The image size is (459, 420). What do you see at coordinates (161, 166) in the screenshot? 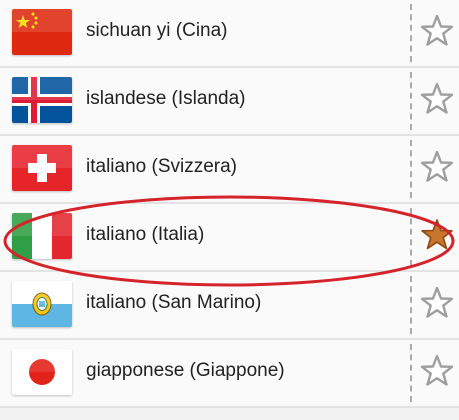
I see `language-label: italiano (Svizzera)` at bounding box center [161, 166].